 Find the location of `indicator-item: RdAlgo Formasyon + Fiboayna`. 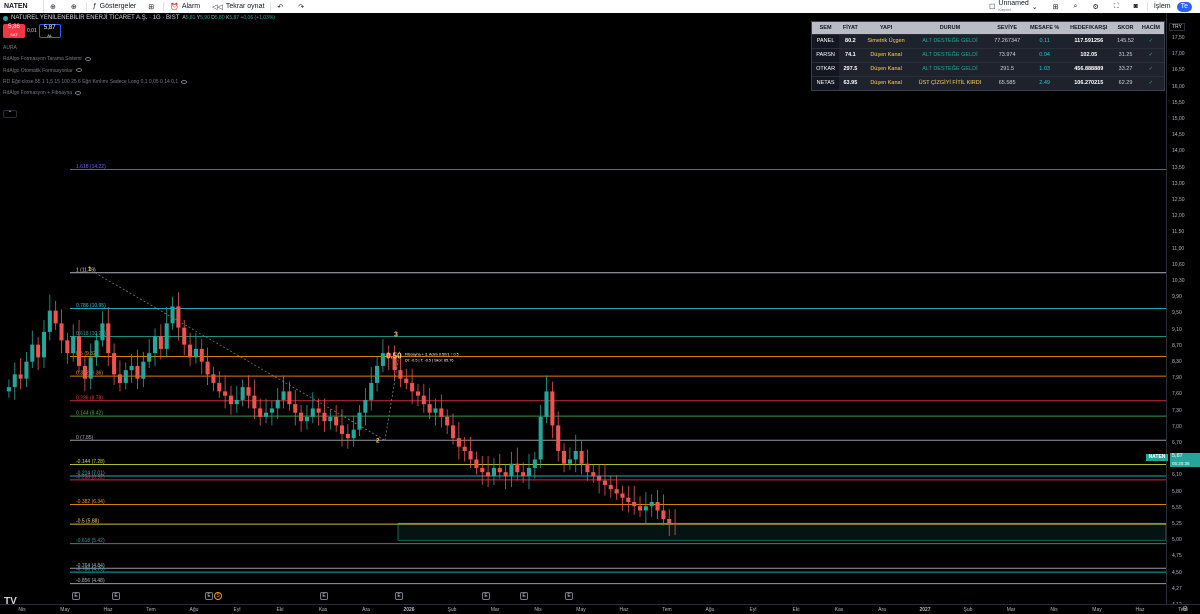

indicator-item: RdAlgo Formasyon + Fiboayna is located at coordinates (139, 93).